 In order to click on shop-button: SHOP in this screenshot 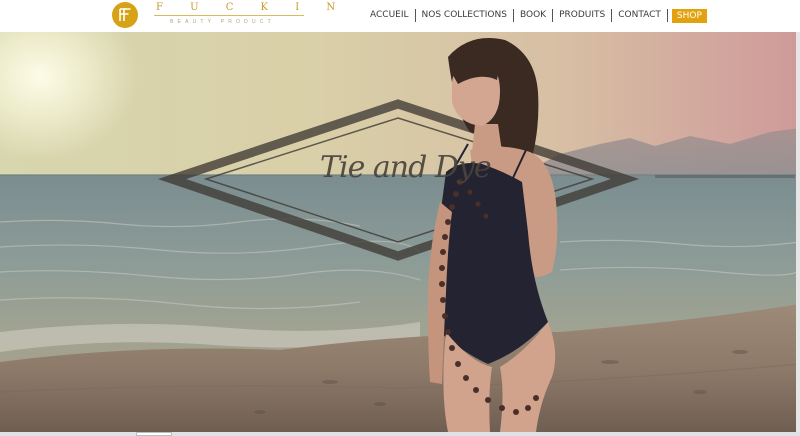, I will do `click(689, 15)`.